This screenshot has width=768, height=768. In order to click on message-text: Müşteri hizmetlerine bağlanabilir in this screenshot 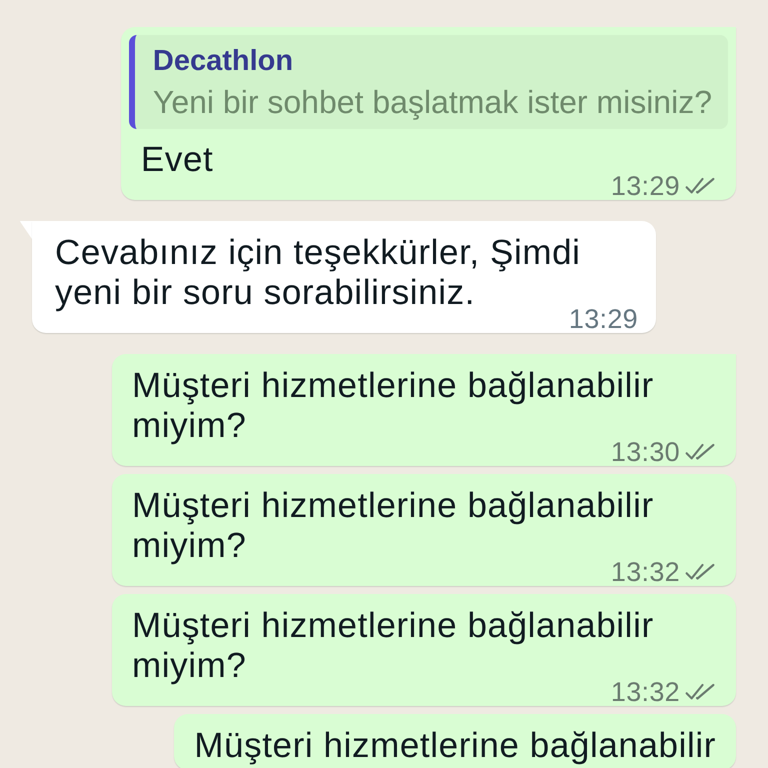, I will do `click(455, 745)`.